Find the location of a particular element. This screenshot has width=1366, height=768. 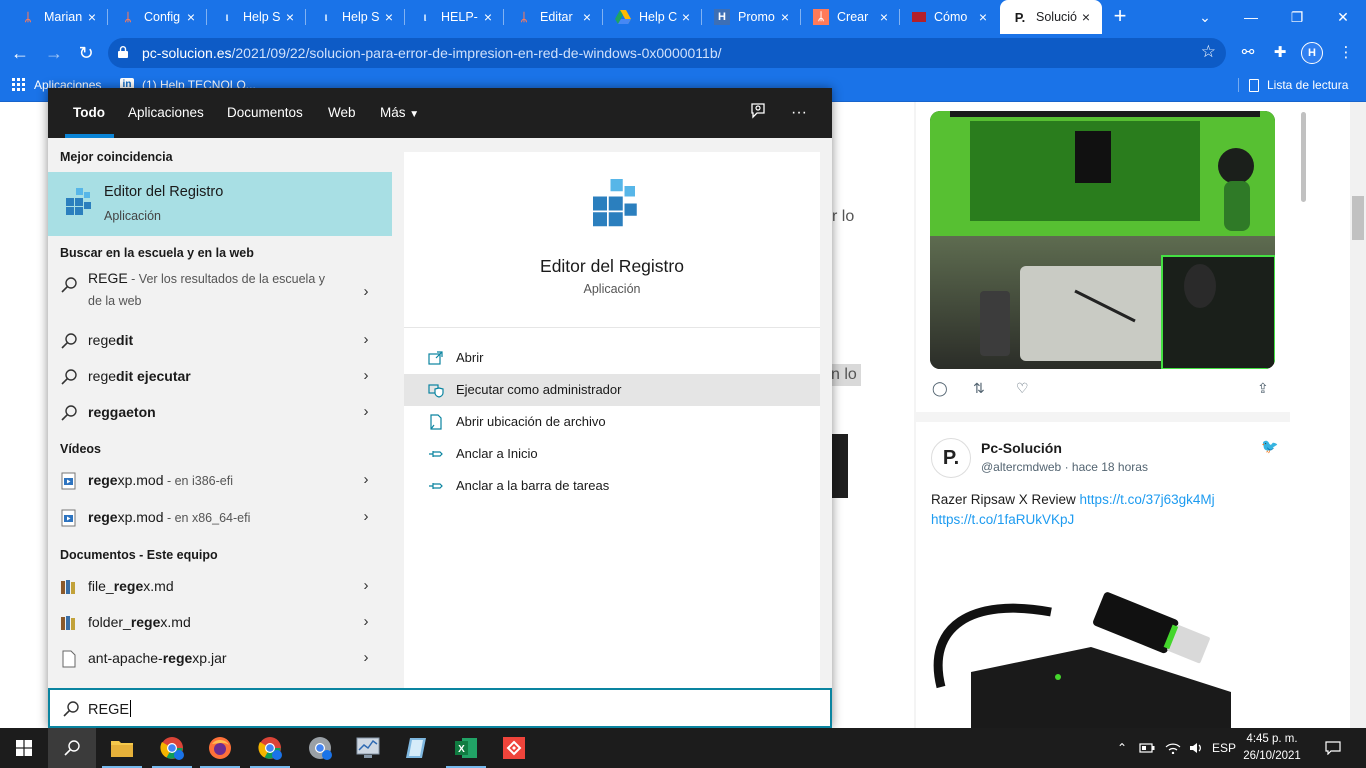

tweet-link: https://t.co/37j63gk4Mj is located at coordinates (1147, 499).